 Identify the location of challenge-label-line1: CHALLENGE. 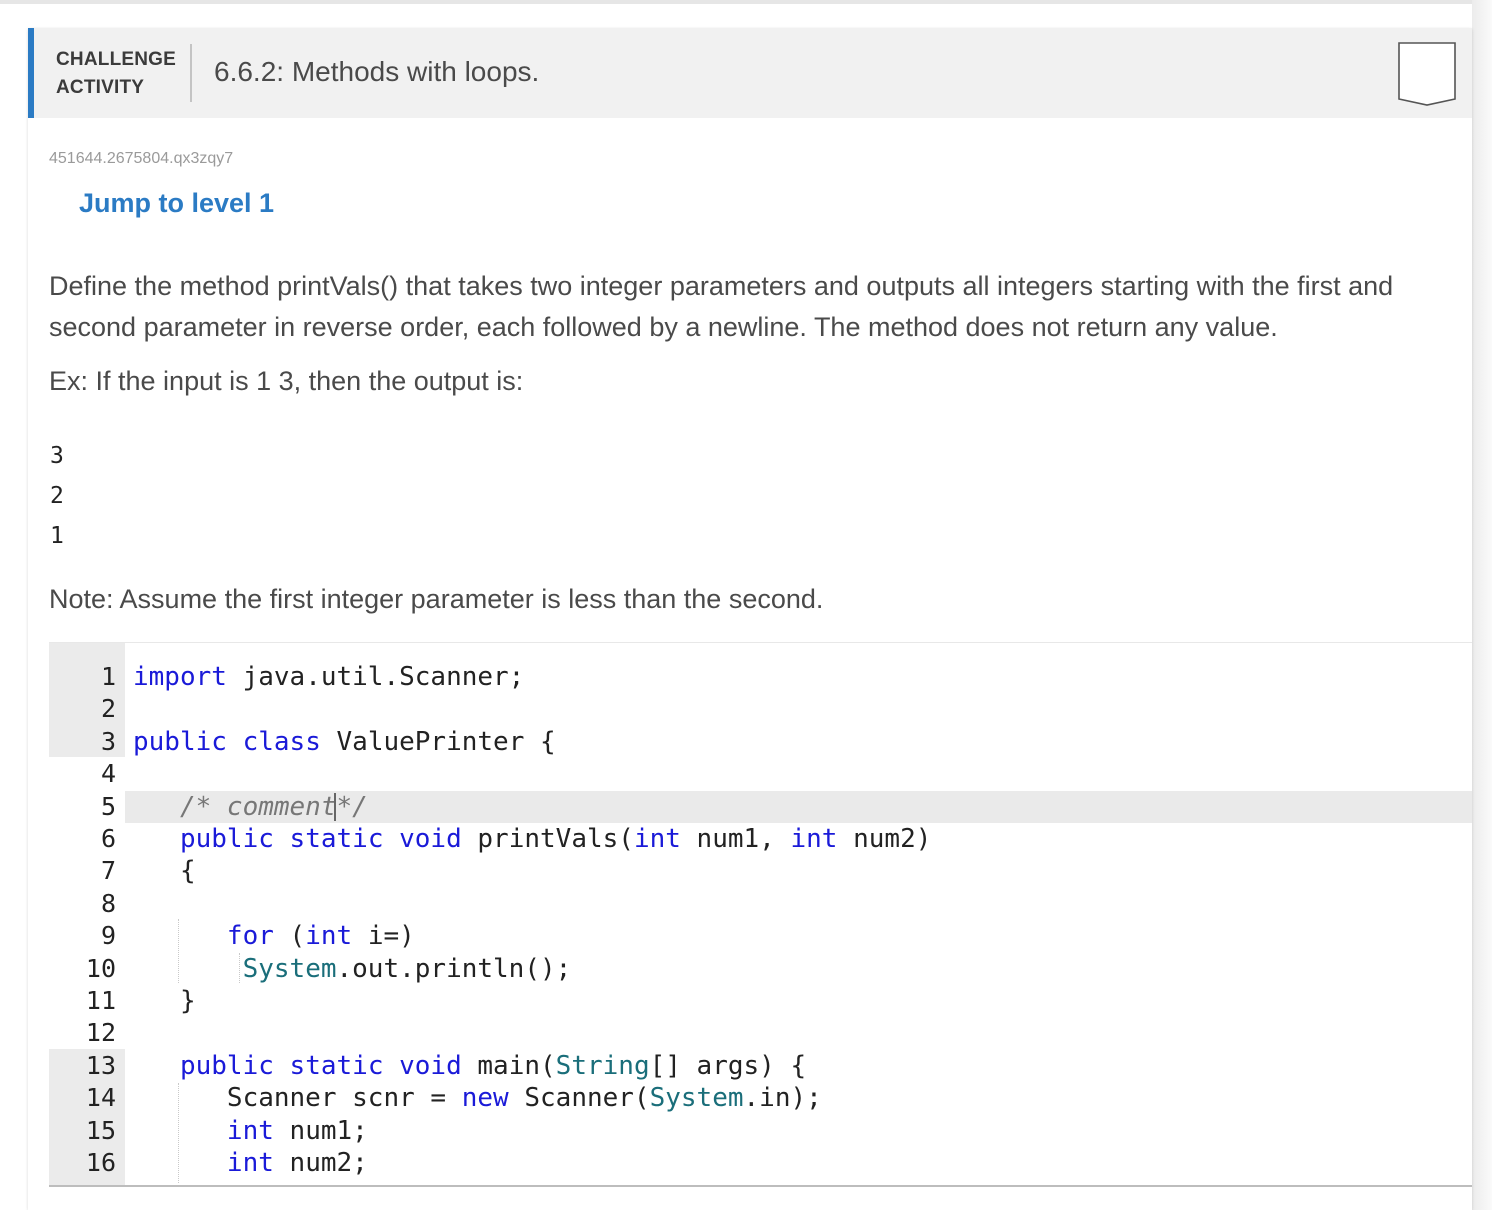
(116, 59).